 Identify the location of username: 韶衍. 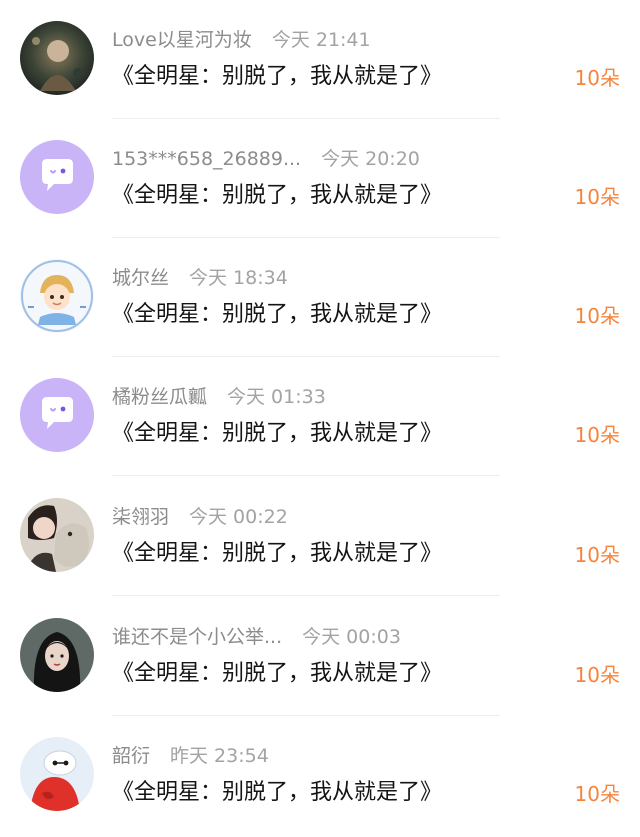
(131, 756).